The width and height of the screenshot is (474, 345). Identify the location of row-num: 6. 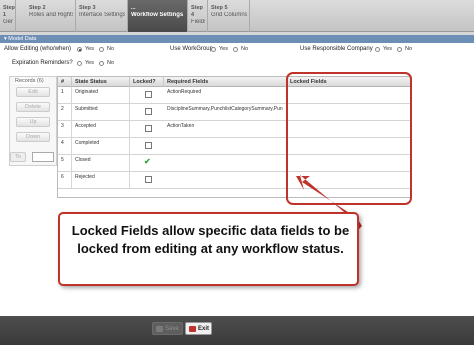
(65, 180).